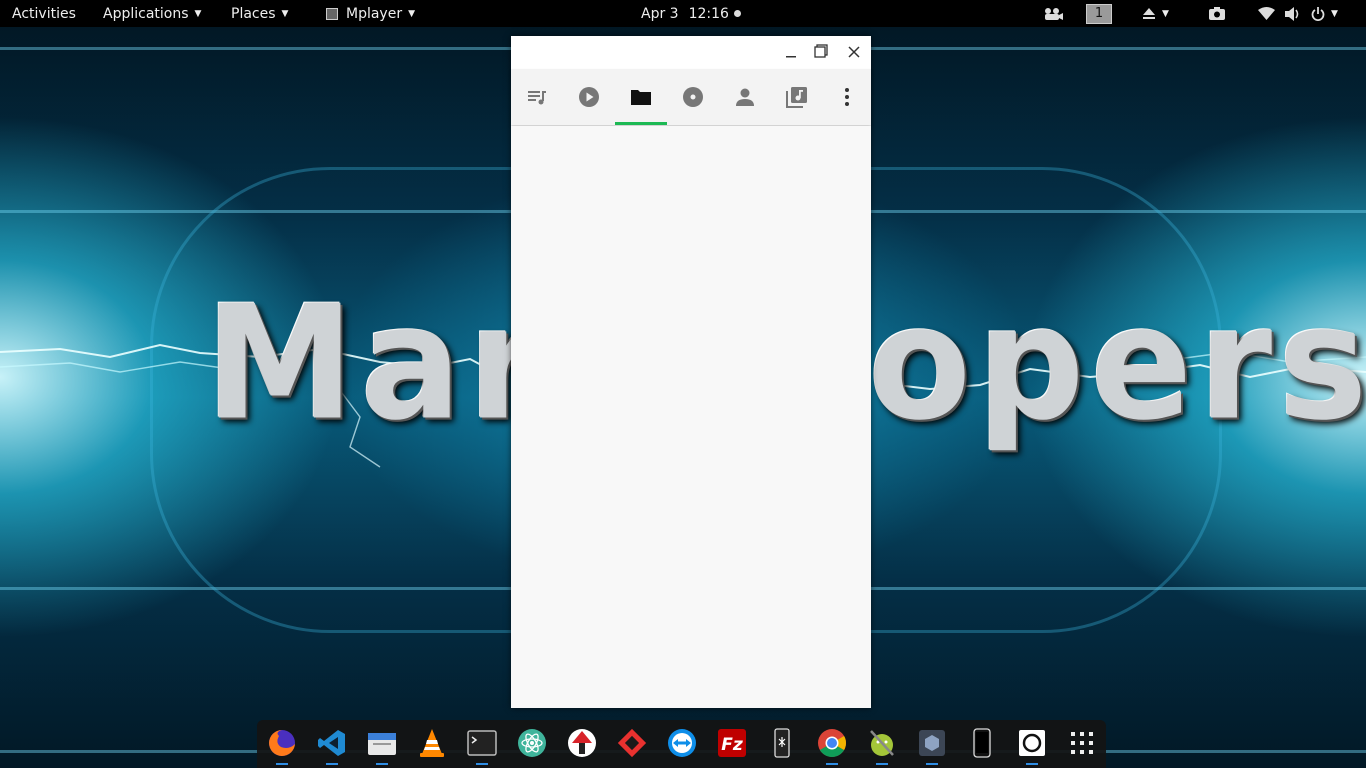 Image resolution: width=1366 pixels, height=768 pixels. I want to click on folder-icon, so click(641, 97).